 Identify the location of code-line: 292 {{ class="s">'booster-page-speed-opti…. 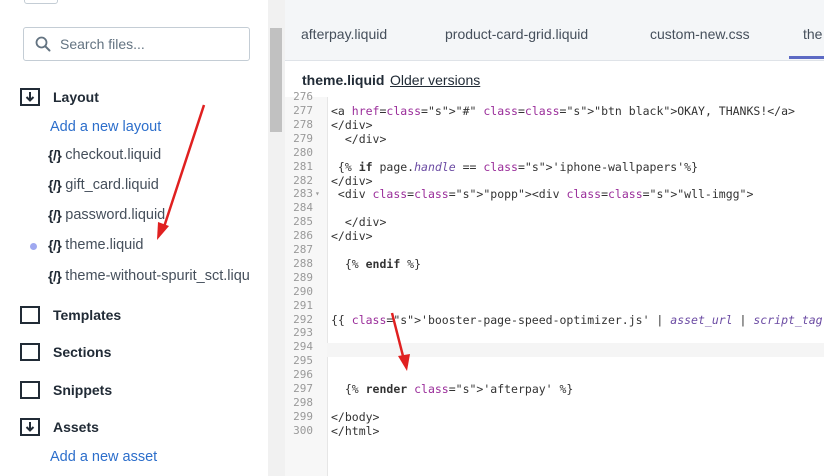
(554, 320).